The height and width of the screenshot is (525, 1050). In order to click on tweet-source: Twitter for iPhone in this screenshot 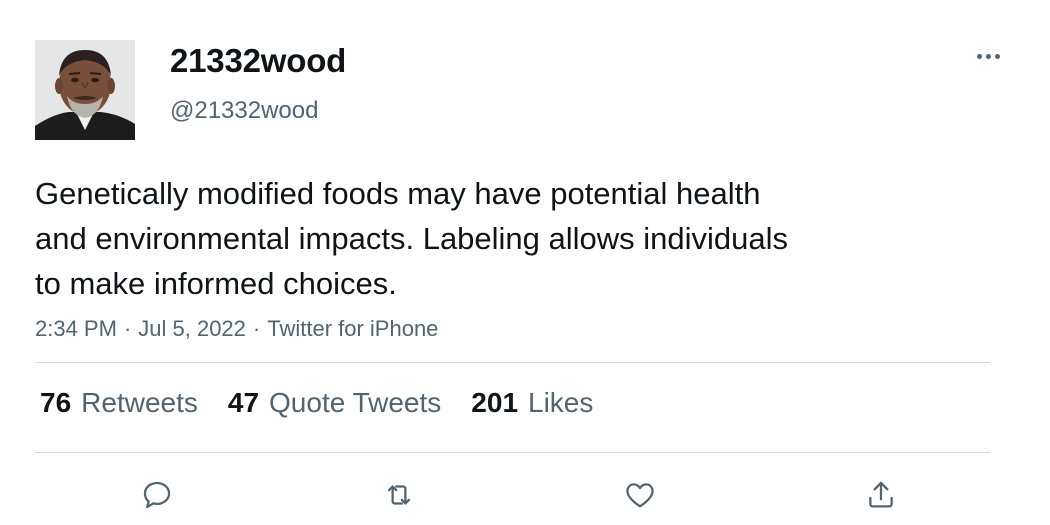, I will do `click(352, 328)`.